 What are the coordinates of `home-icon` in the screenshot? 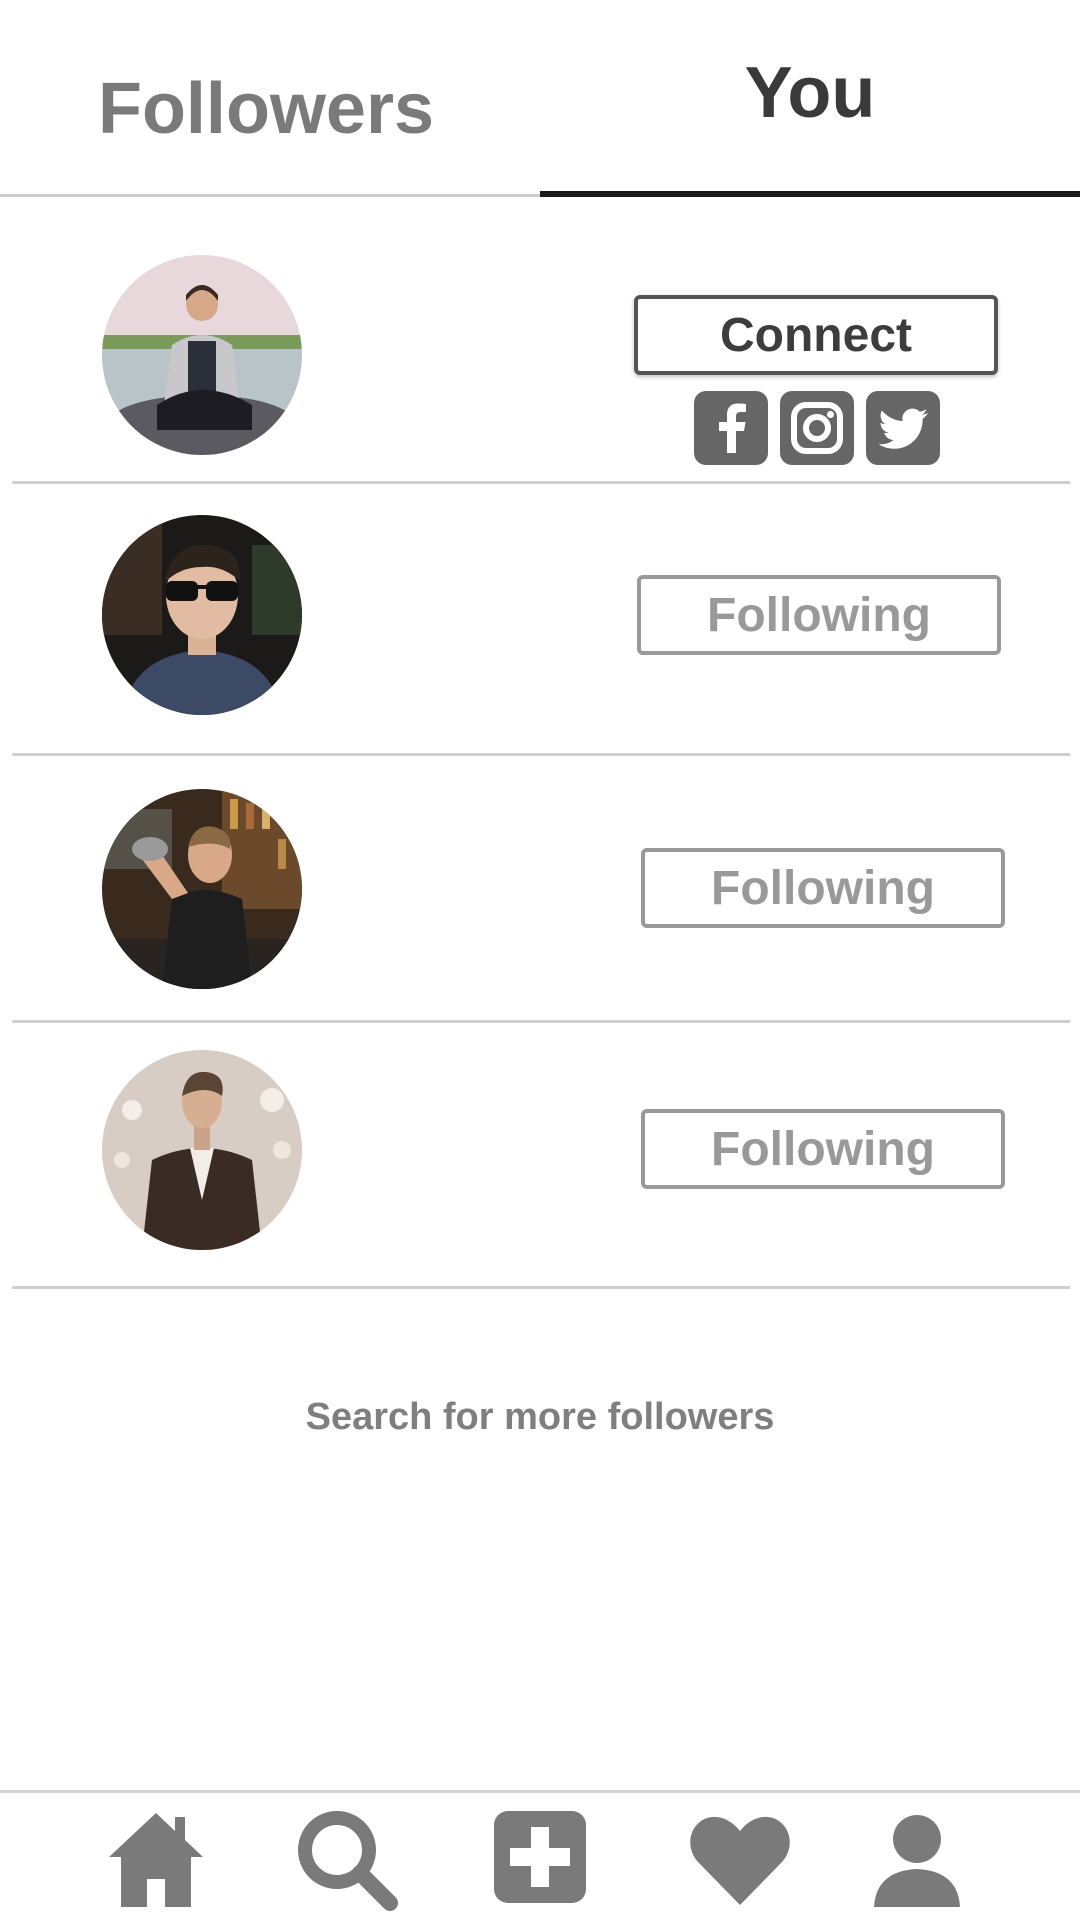 It's located at (156, 1860).